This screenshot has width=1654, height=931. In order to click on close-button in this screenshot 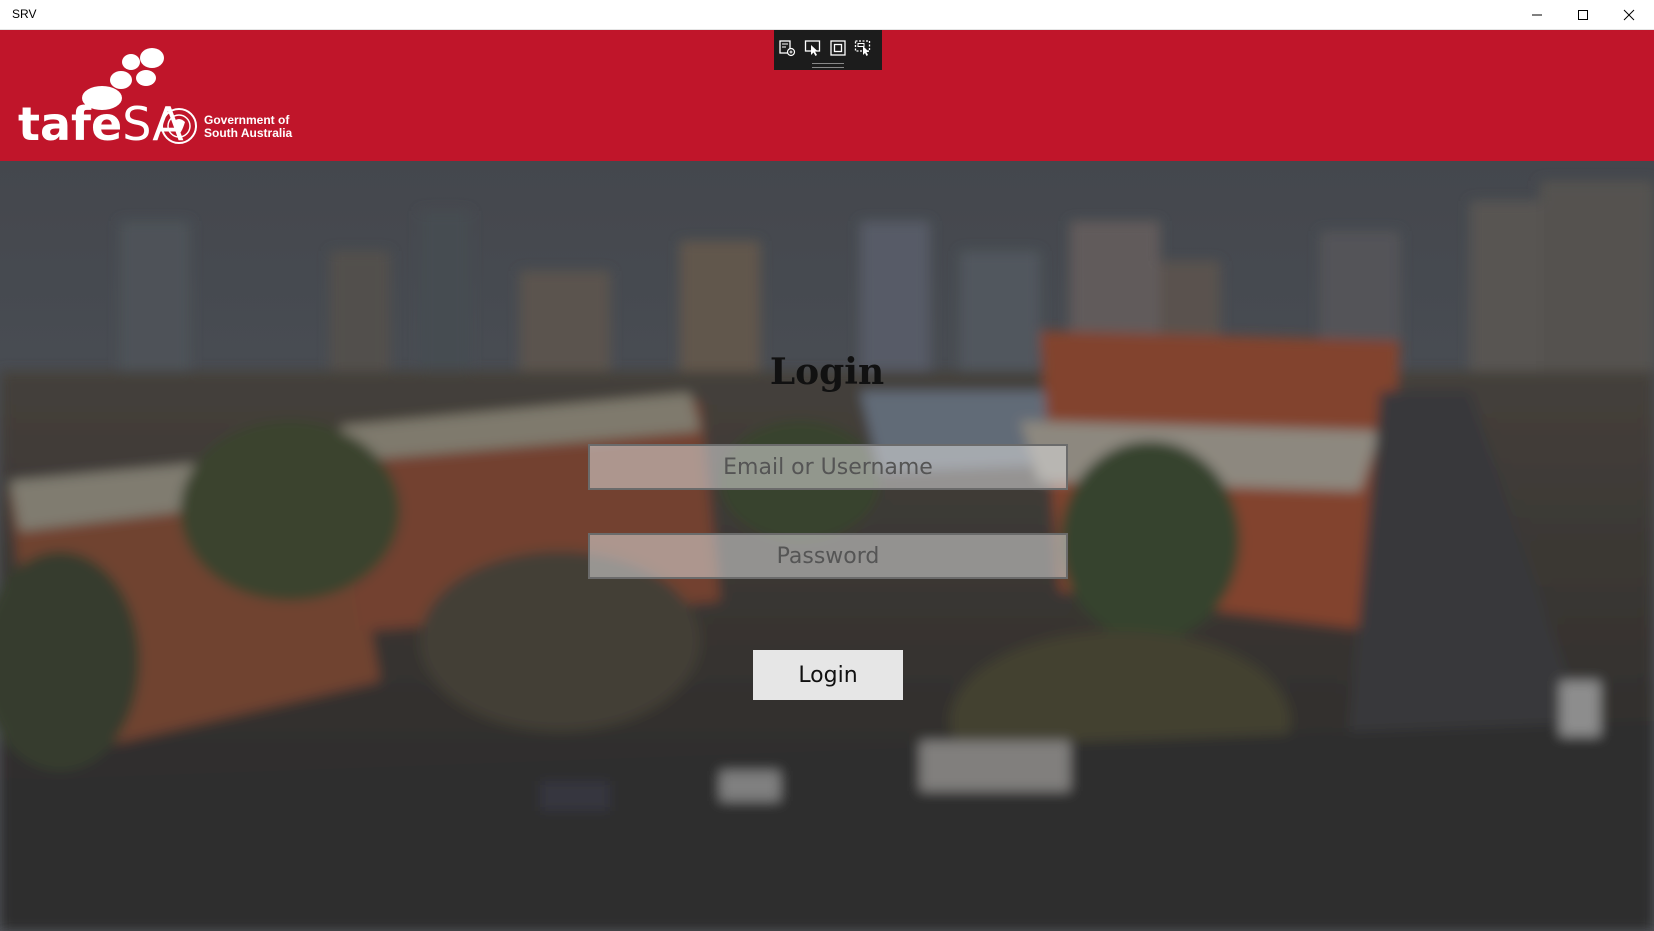, I will do `click(1629, 15)`.